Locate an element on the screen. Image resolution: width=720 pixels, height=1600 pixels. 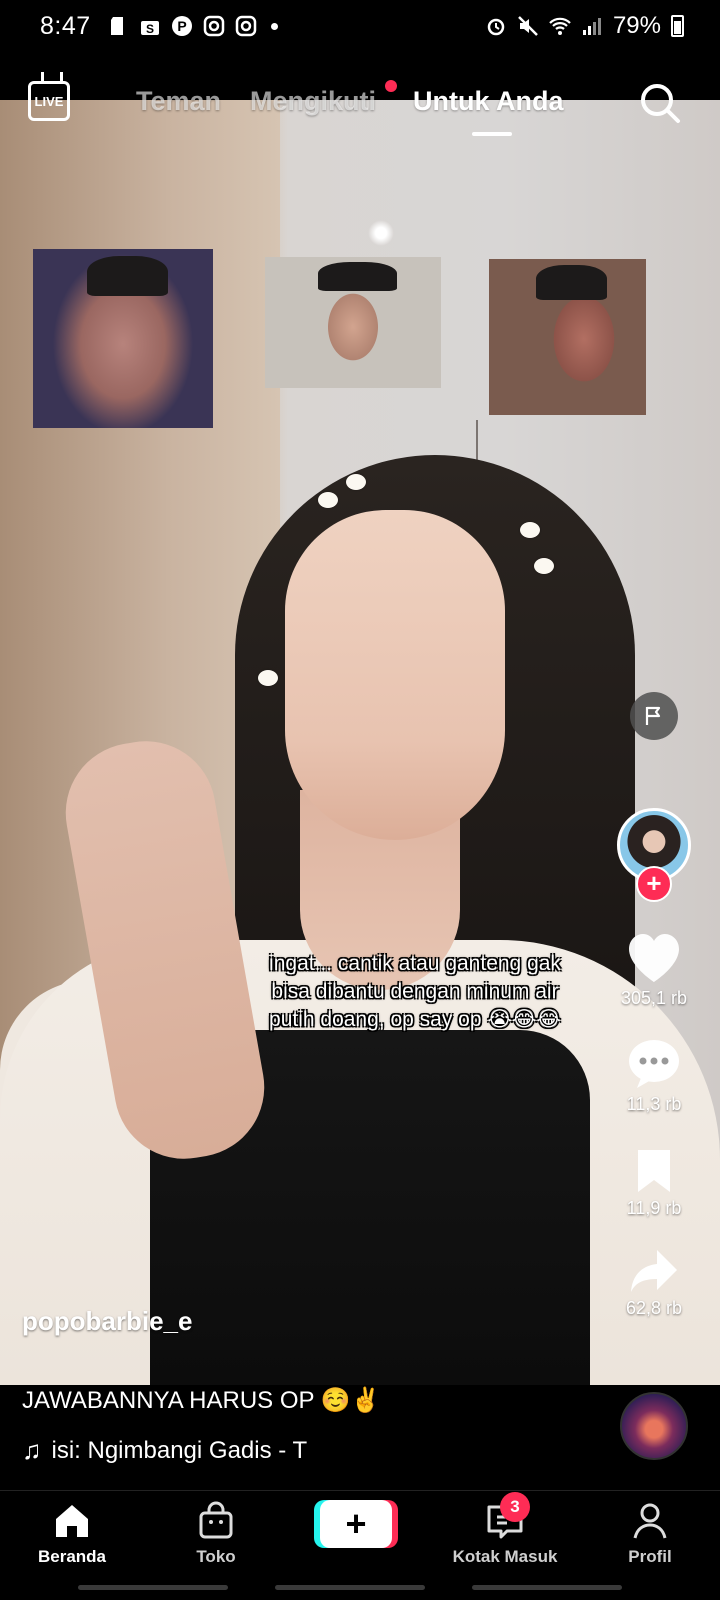
alarm-icon is located at coordinates (496, 27).